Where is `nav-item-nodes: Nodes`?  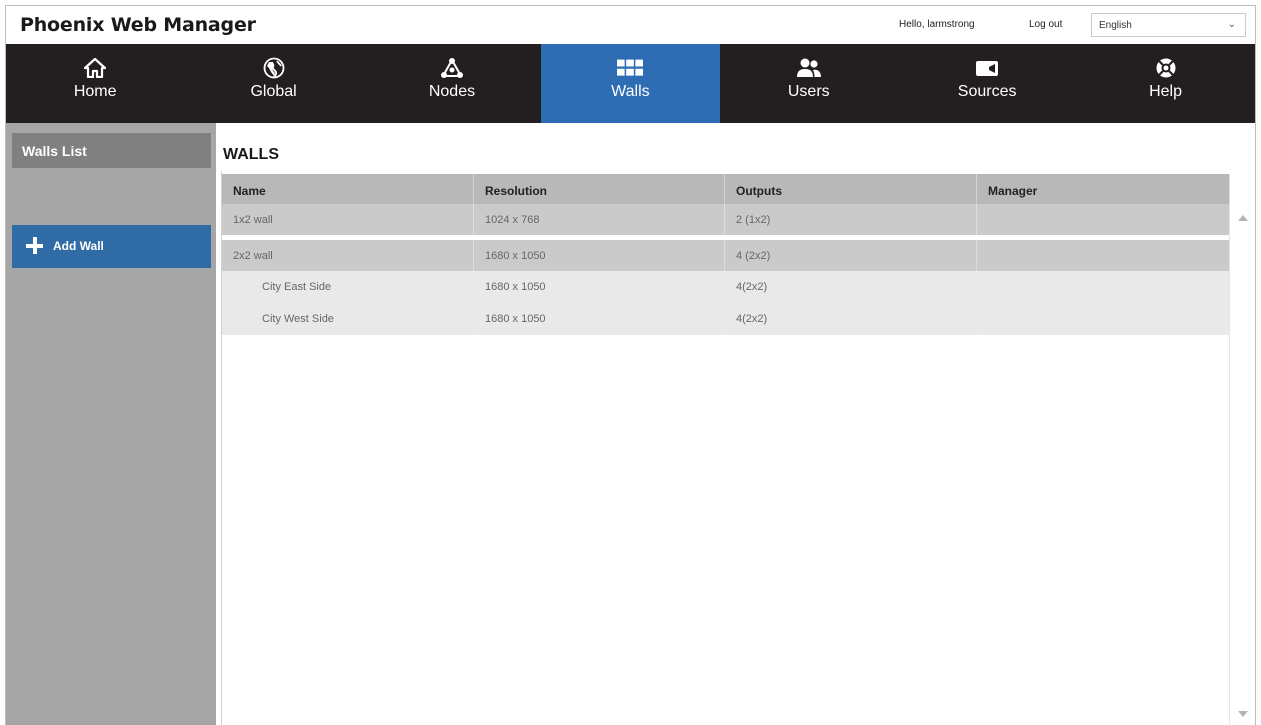 nav-item-nodes: Nodes is located at coordinates (452, 83).